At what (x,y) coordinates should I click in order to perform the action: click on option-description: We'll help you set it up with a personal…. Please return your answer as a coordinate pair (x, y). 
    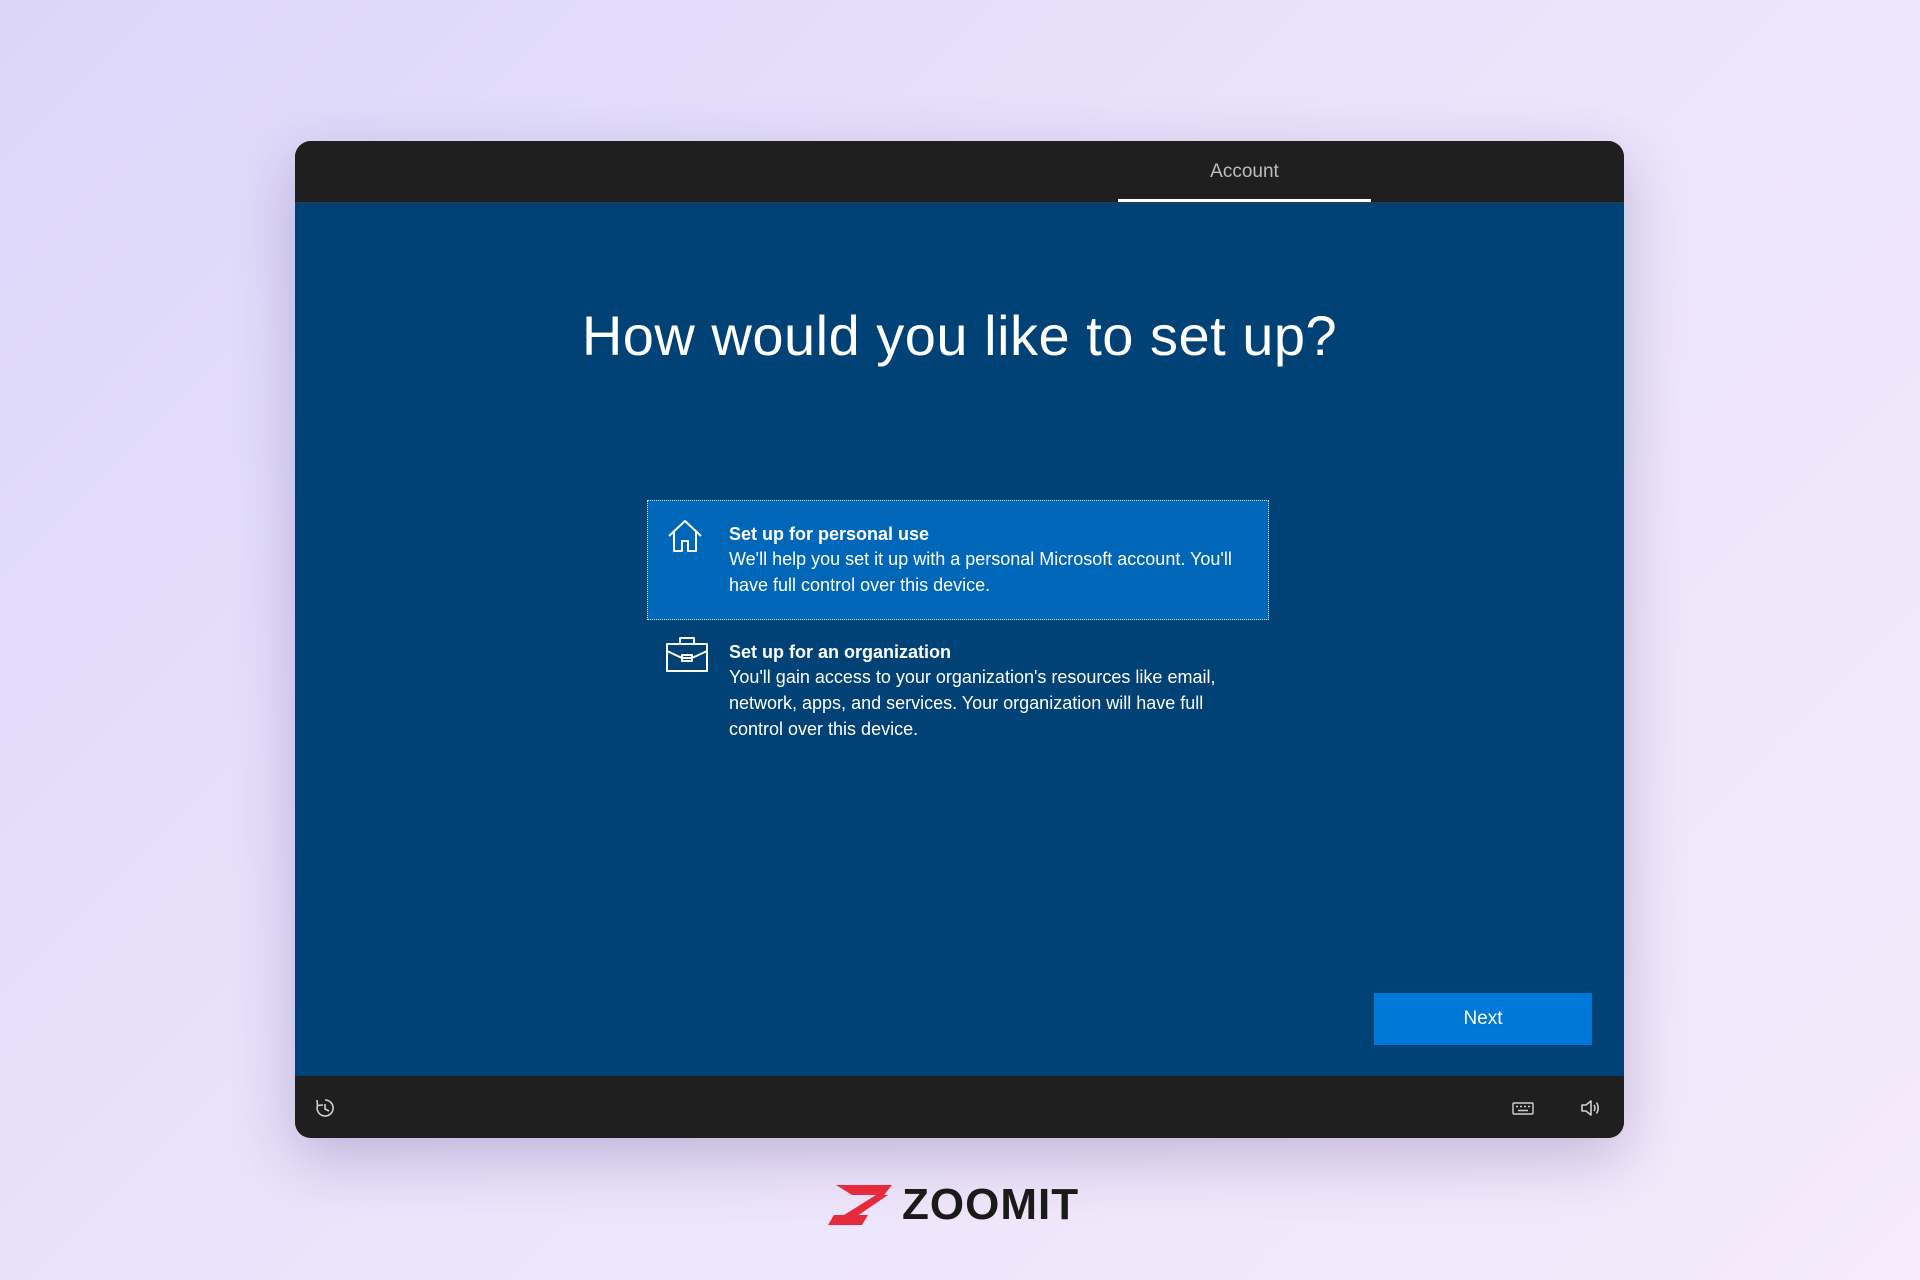
    Looking at the image, I should click on (980, 572).